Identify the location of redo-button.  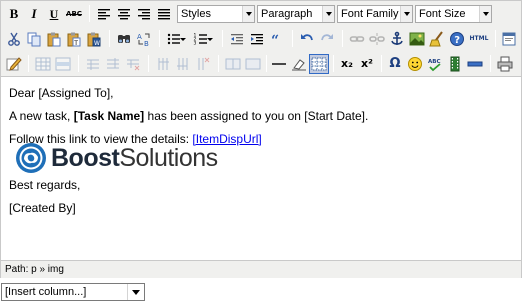
(327, 39).